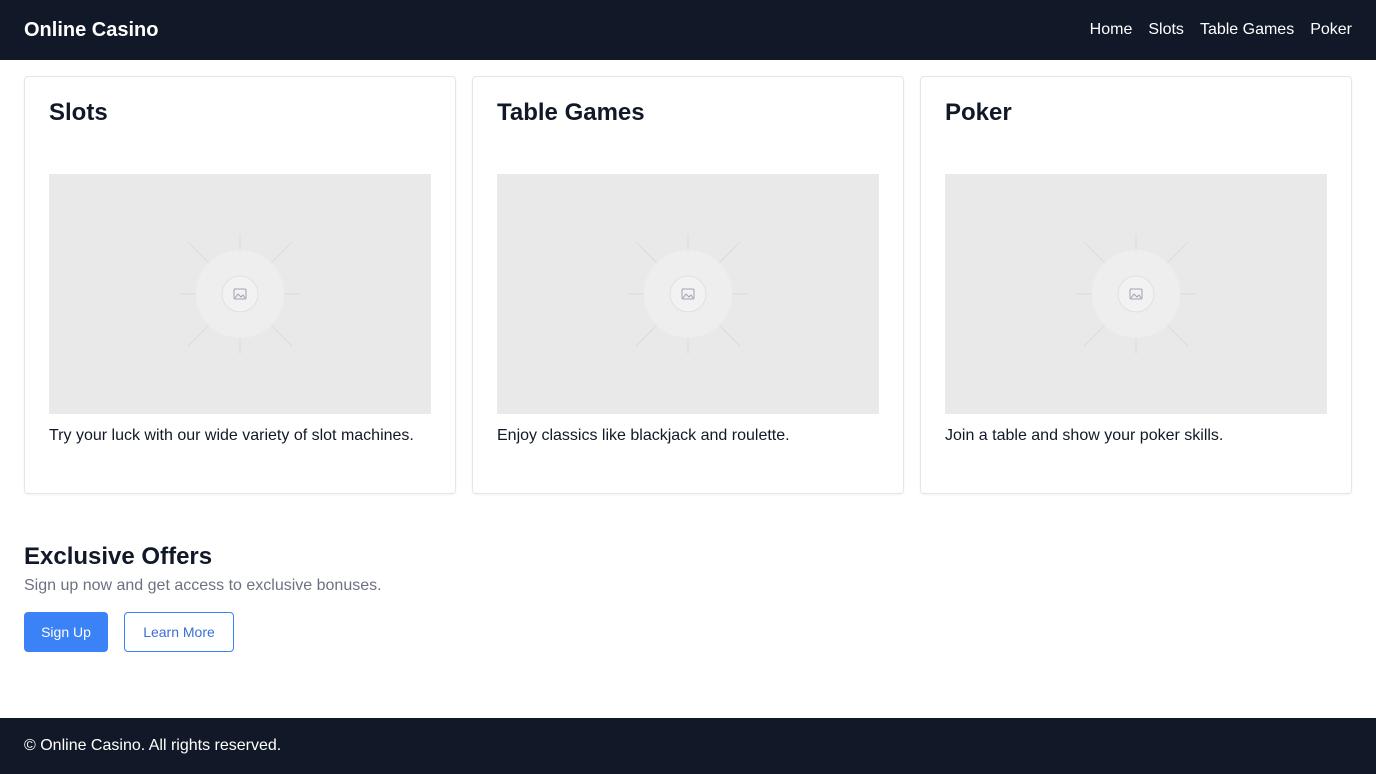 The image size is (1376, 774). What do you see at coordinates (179, 632) in the screenshot?
I see `learn-more-button: Learn More` at bounding box center [179, 632].